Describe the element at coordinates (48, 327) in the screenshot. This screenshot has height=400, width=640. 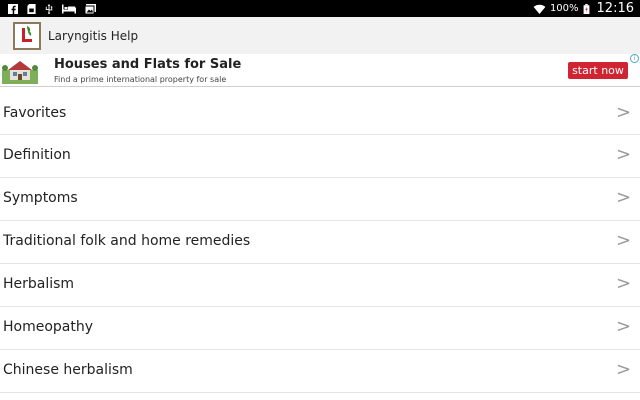
I see `list-item-label: Homeopathy` at that location.